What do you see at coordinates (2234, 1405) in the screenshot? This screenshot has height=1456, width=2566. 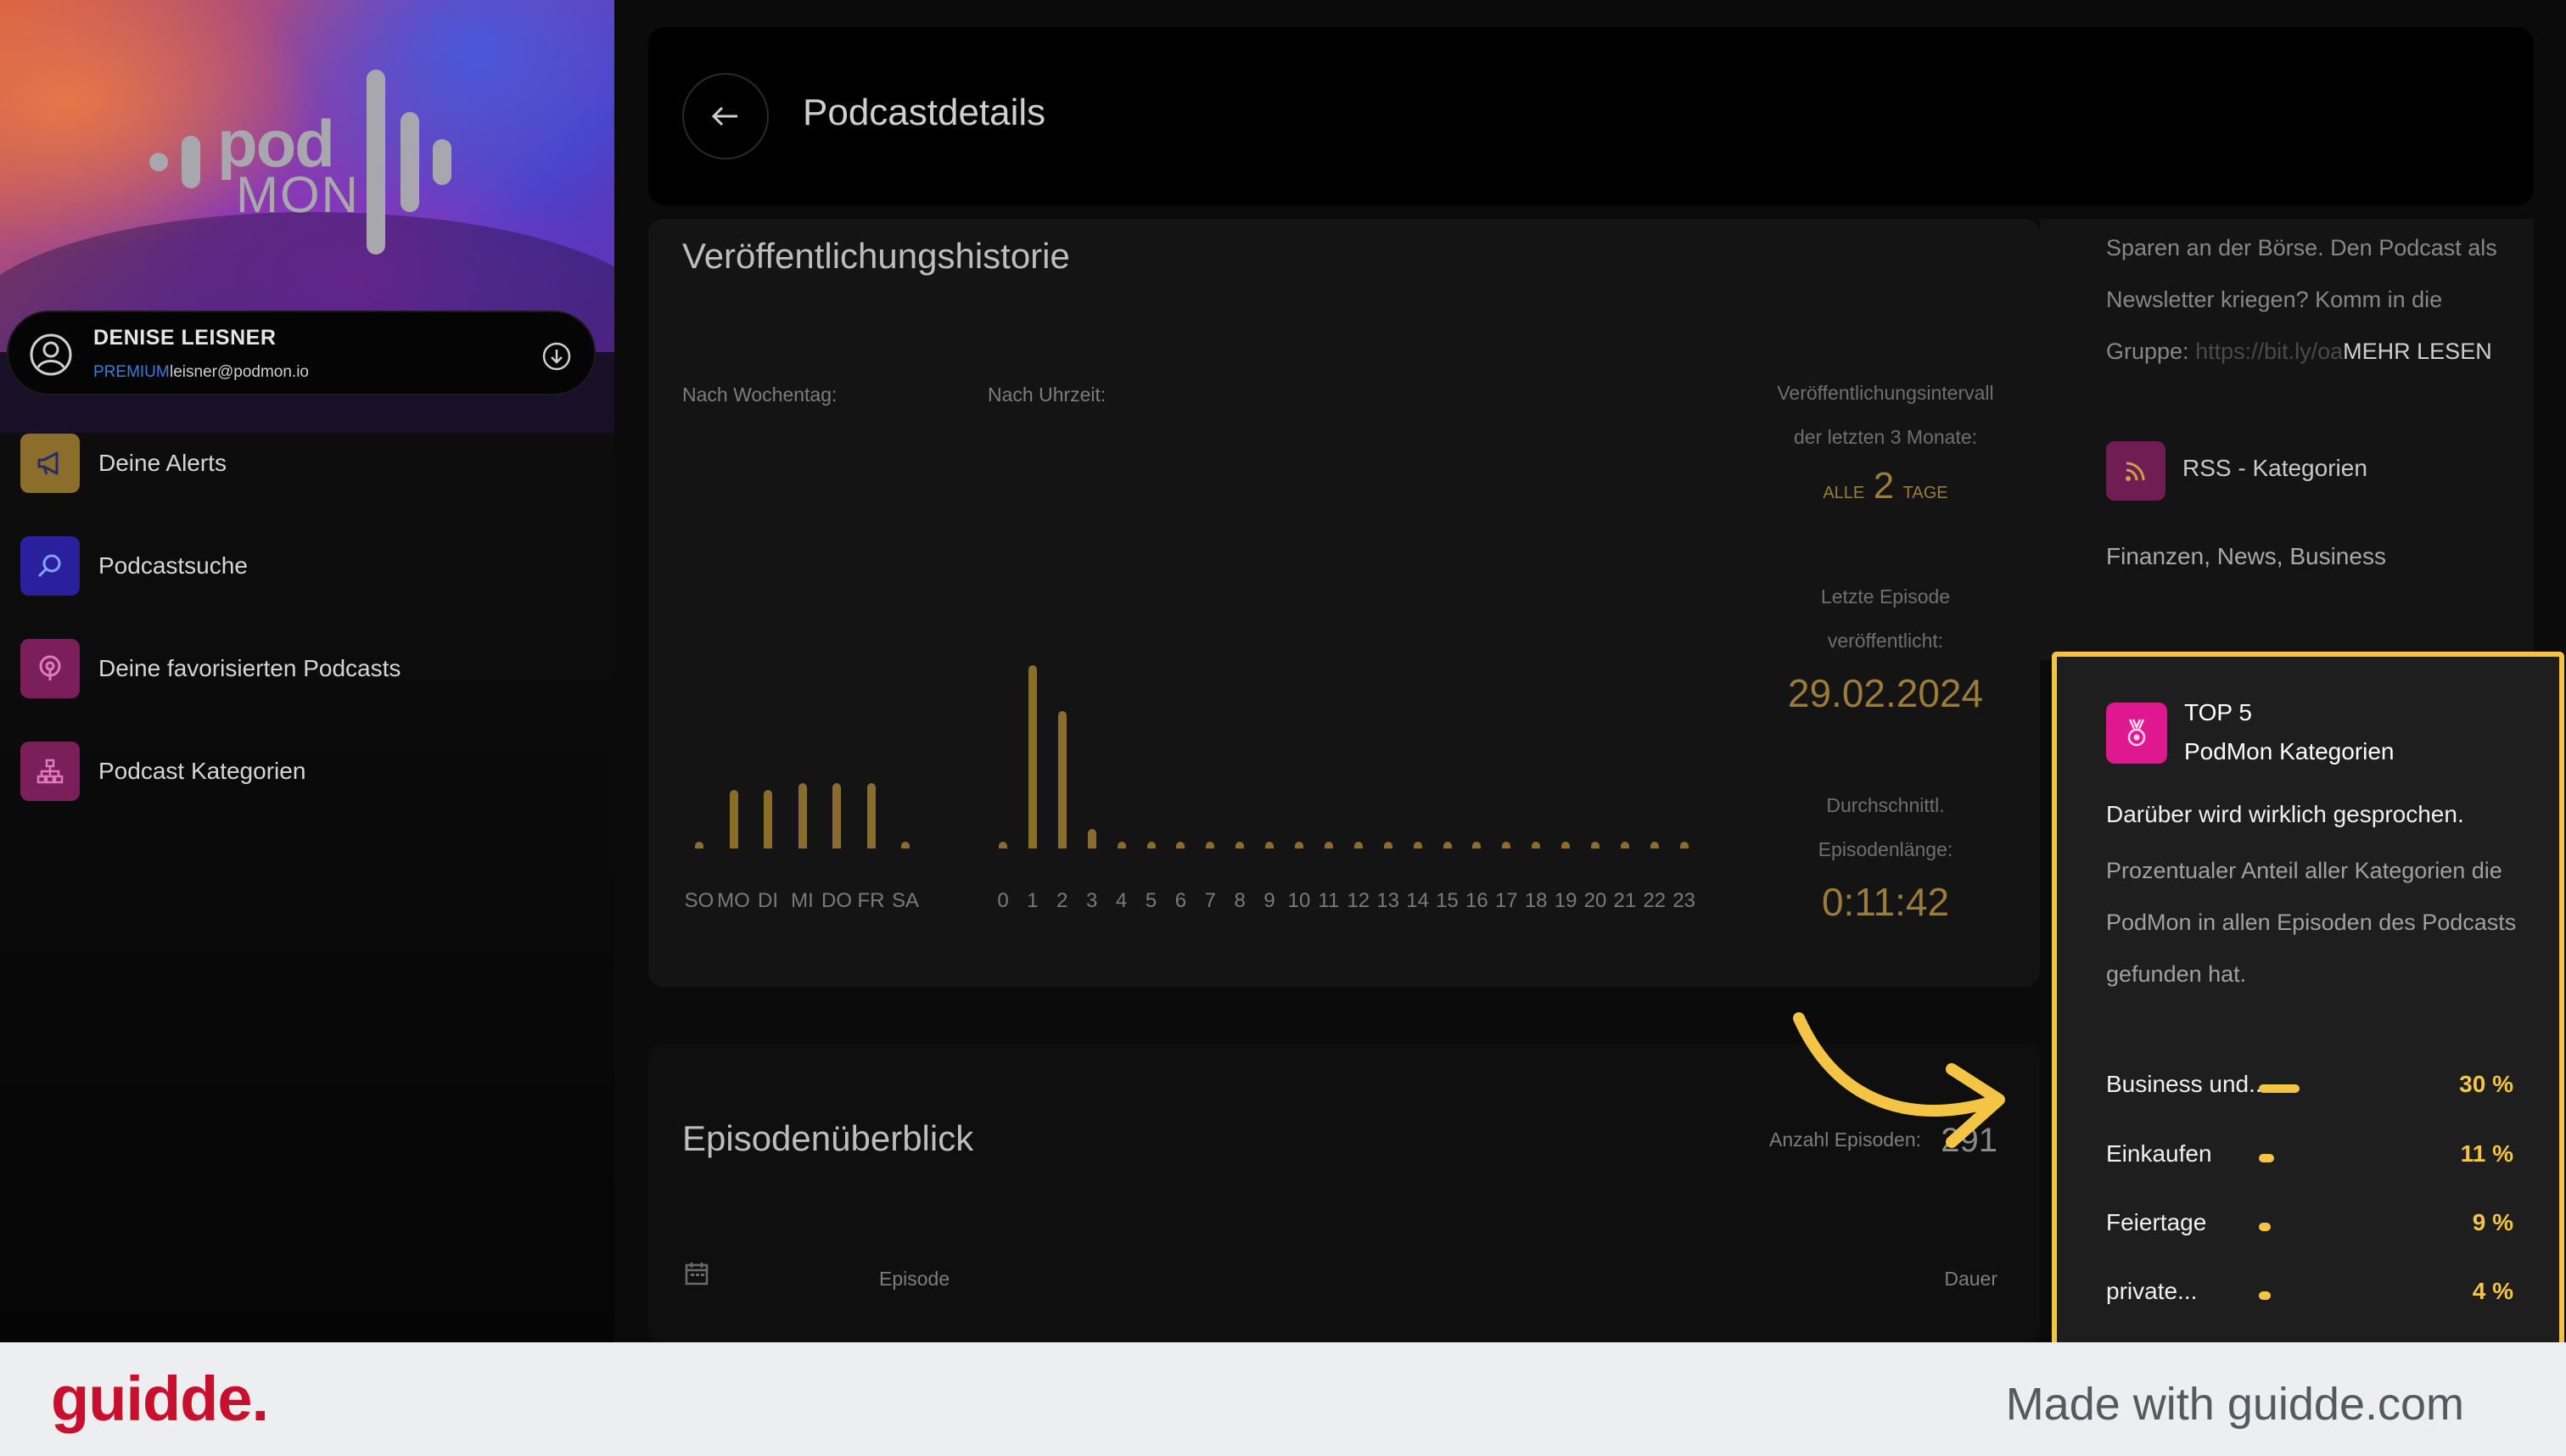 I see `made-with-text: Made with guidde.com` at bounding box center [2234, 1405].